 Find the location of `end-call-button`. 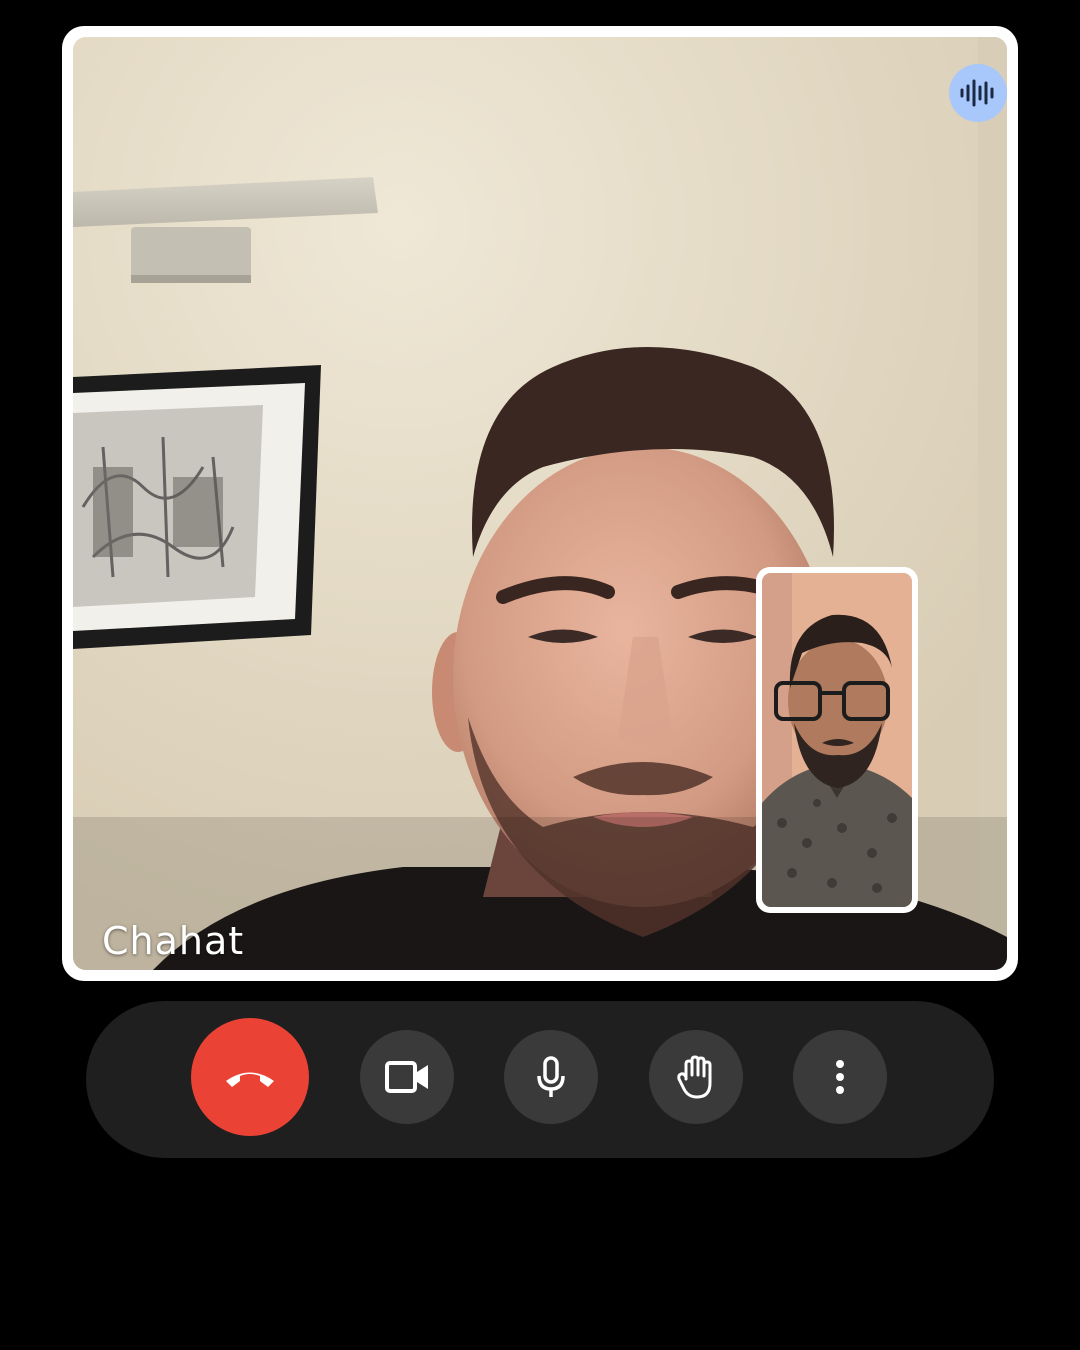

end-call-button is located at coordinates (250, 1077).